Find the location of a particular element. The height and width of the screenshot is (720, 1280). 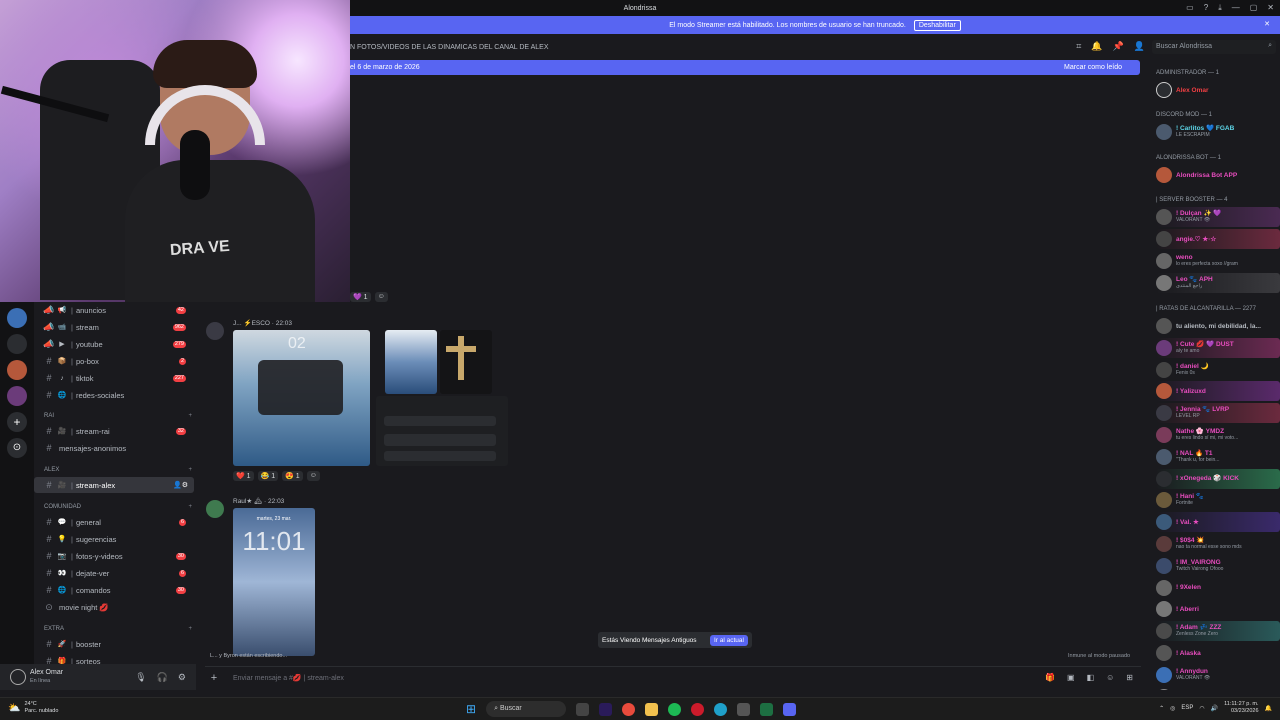

chrome-icon is located at coordinates (629, 709).